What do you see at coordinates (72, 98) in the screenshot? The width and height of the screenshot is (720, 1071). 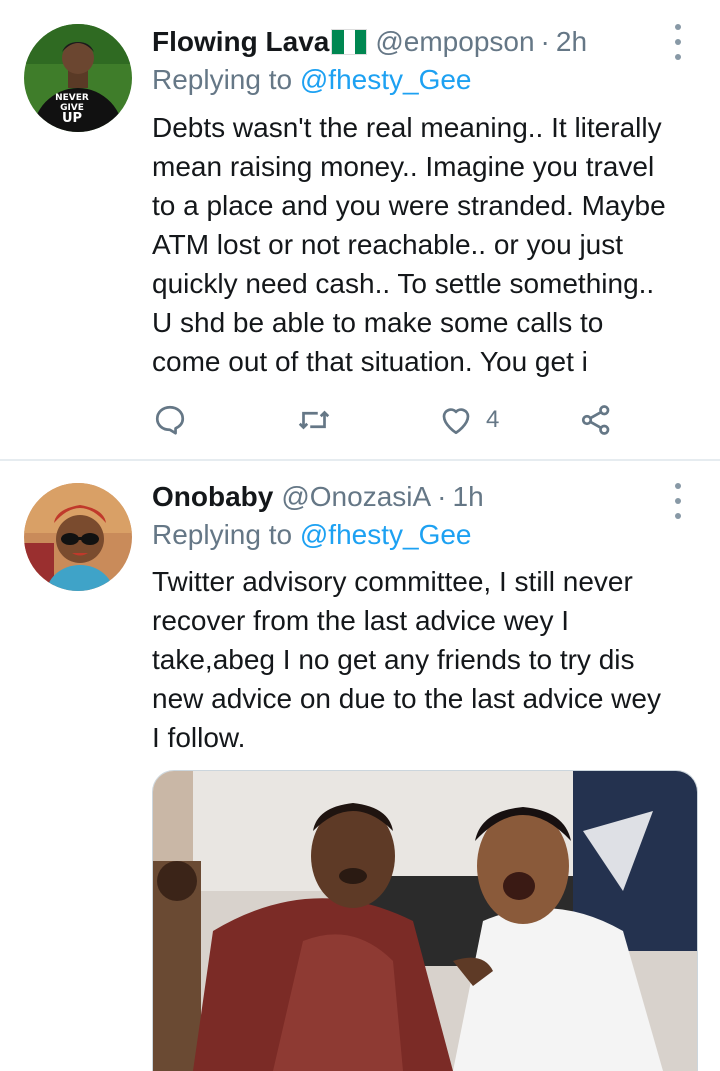 I see `avatar-text: NEVER` at bounding box center [72, 98].